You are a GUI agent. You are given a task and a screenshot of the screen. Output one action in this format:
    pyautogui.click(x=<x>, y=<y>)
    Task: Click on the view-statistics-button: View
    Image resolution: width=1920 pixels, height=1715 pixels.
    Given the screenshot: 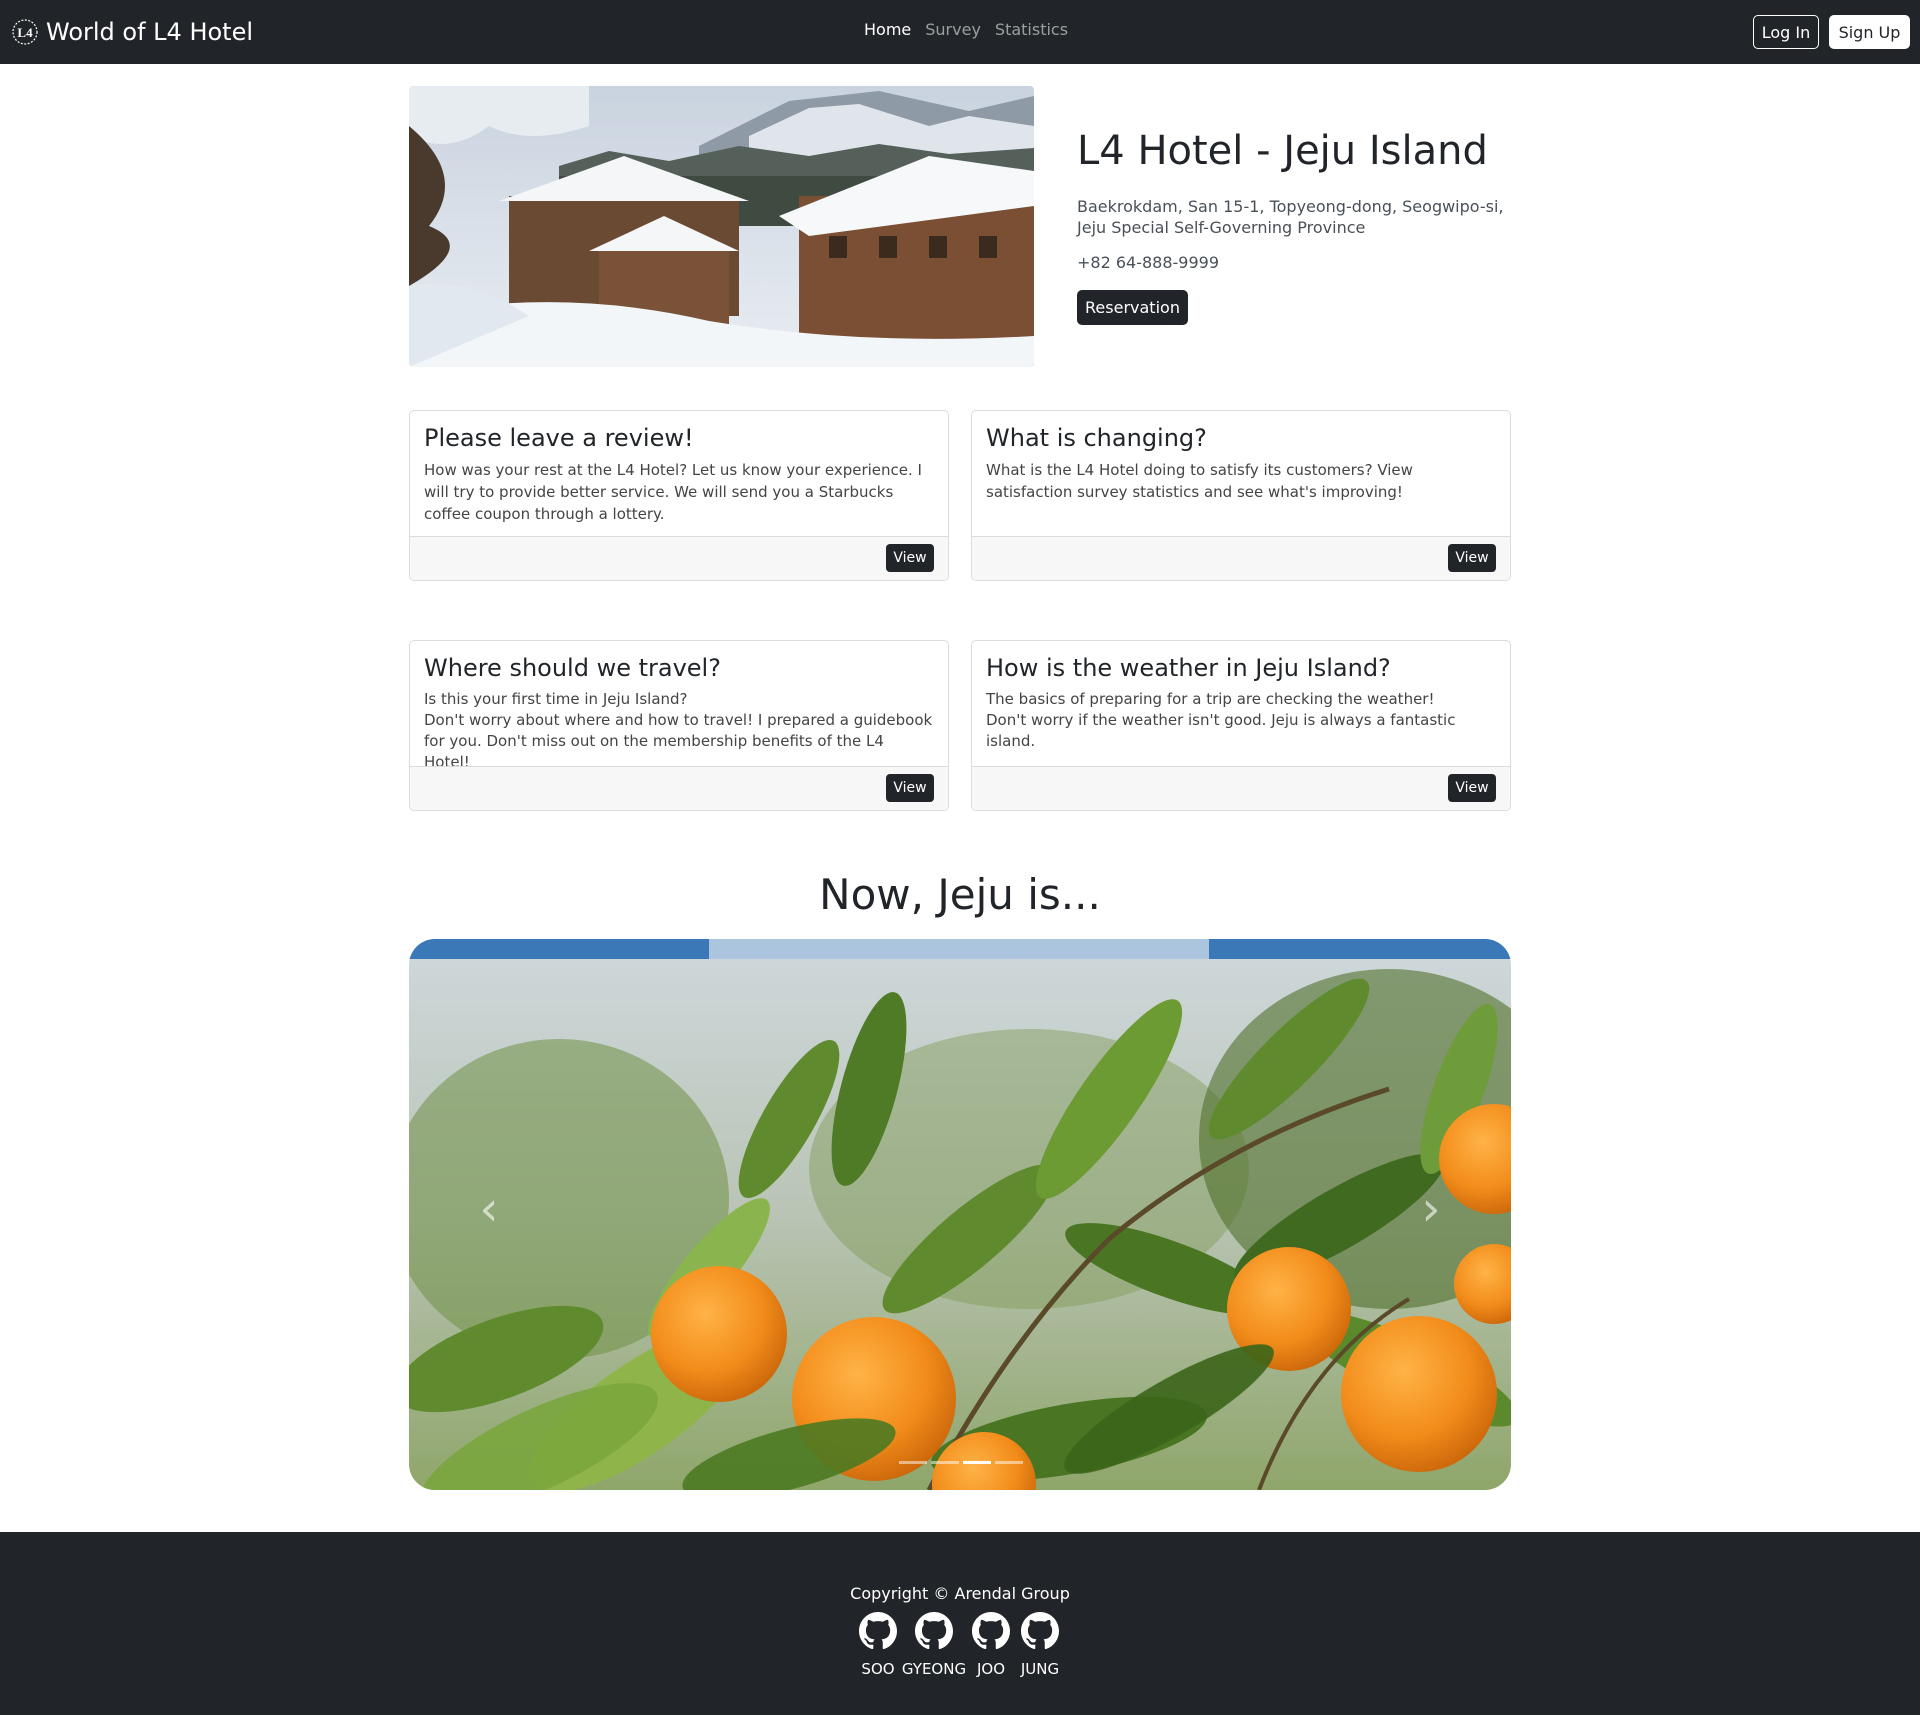 What is the action you would take?
    pyautogui.click(x=1472, y=558)
    